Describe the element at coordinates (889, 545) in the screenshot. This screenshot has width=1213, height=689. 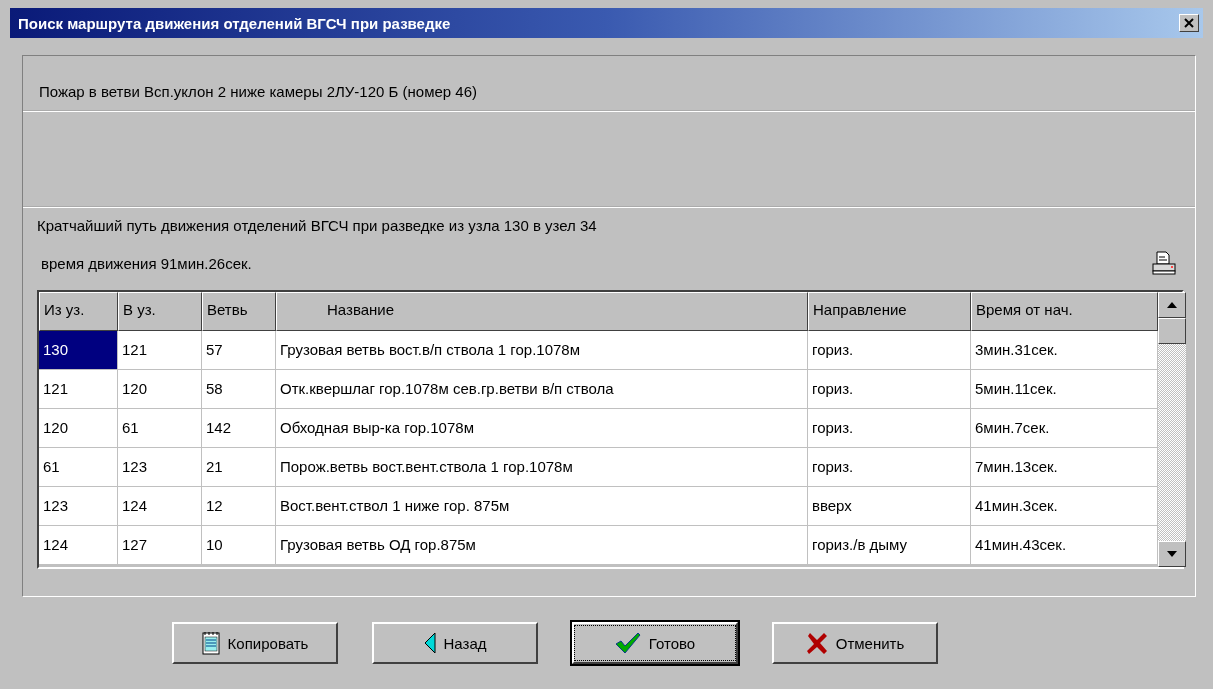
I see `table-cell: гориз./в дыму` at that location.